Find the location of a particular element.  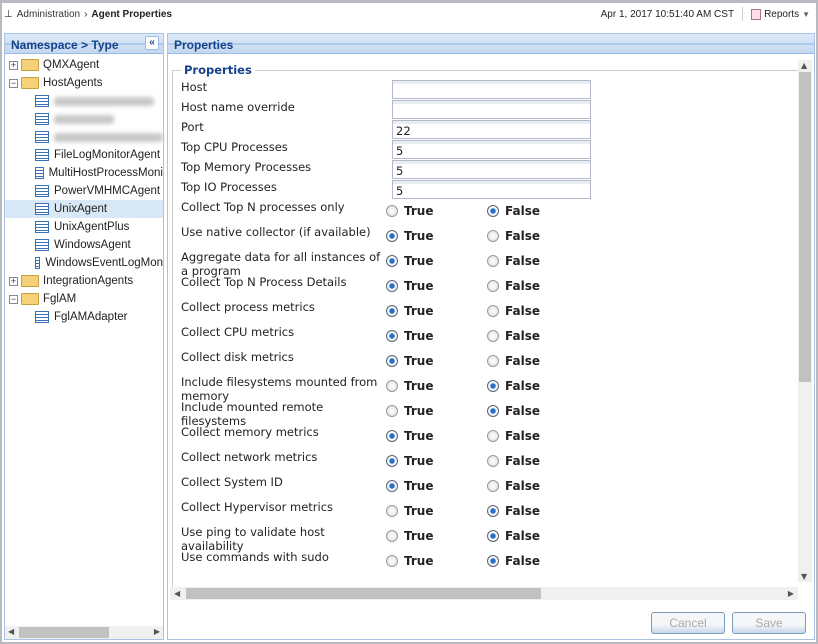

save-button: Save is located at coordinates (769, 623).